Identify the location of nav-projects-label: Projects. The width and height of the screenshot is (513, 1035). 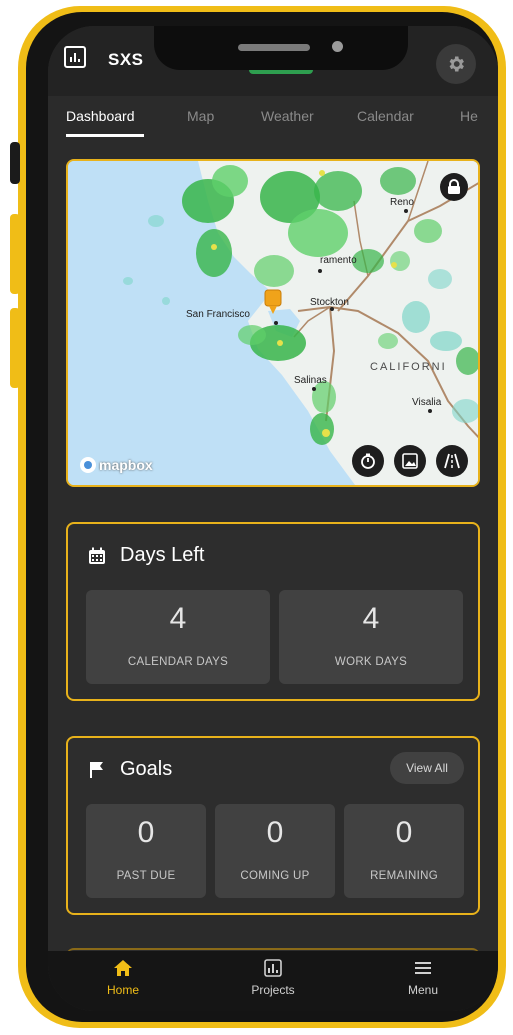
(273, 990).